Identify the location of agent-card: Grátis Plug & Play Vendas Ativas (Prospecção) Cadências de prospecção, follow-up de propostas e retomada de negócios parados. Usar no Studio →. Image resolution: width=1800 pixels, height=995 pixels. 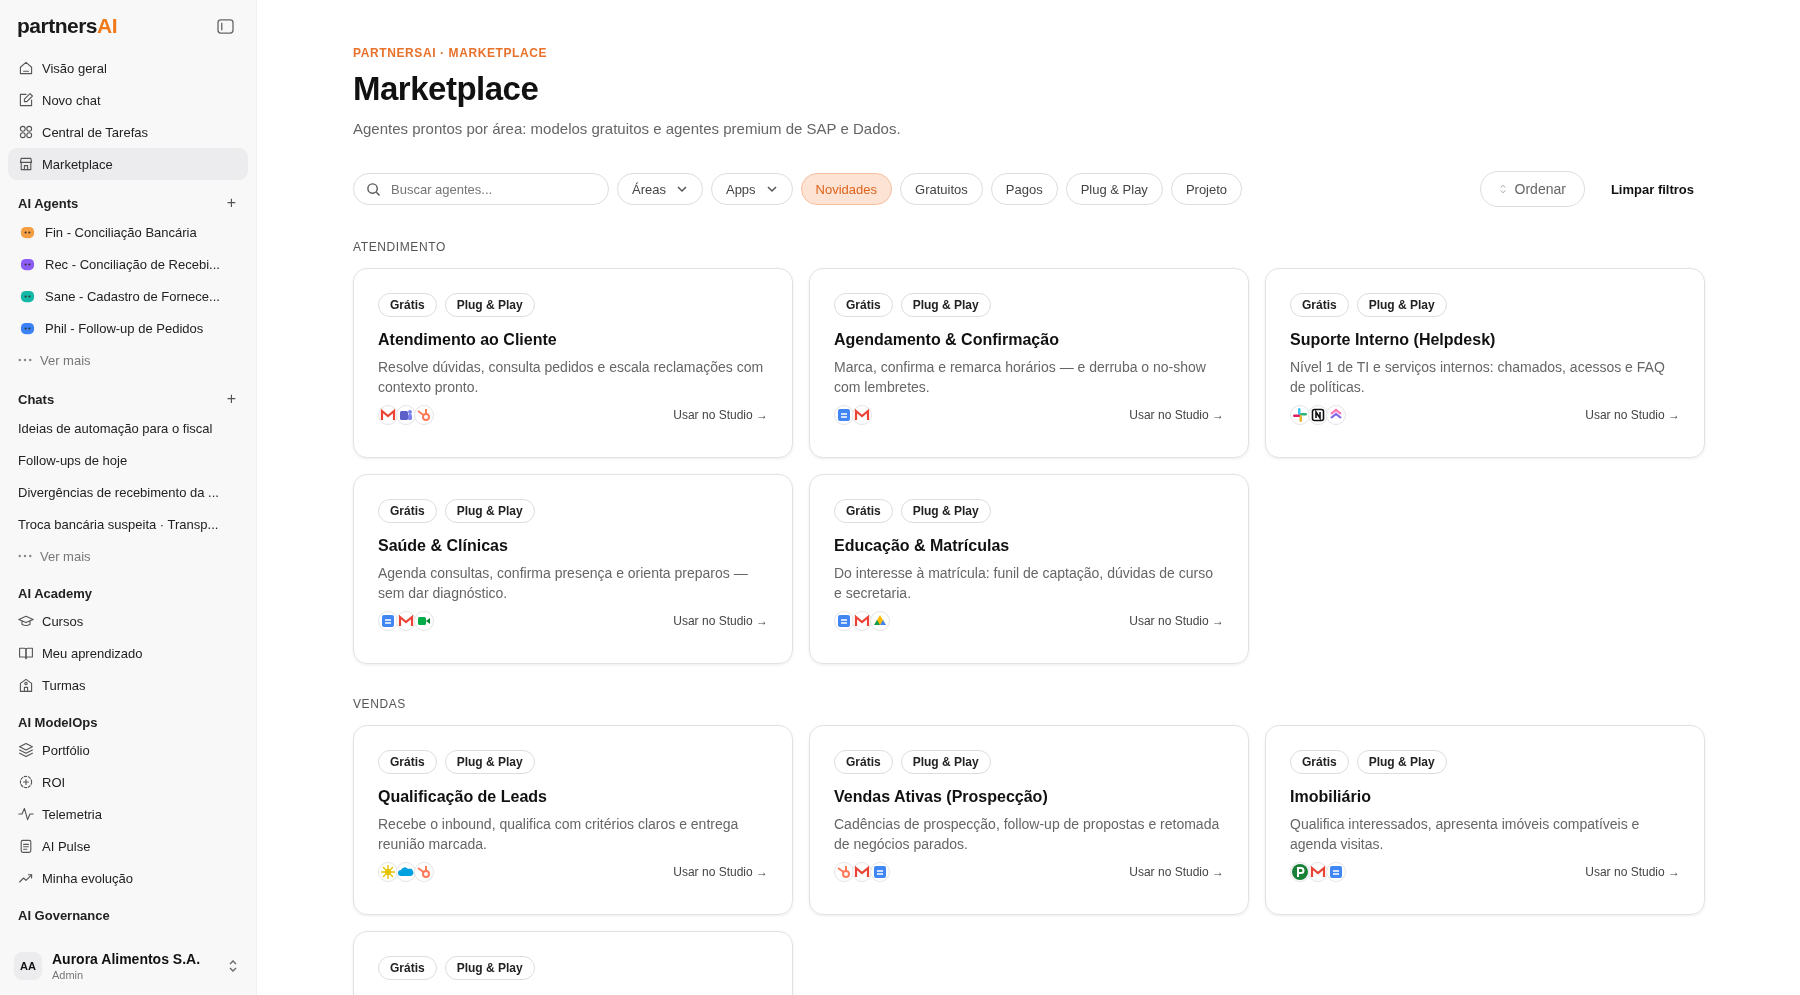
(1029, 820).